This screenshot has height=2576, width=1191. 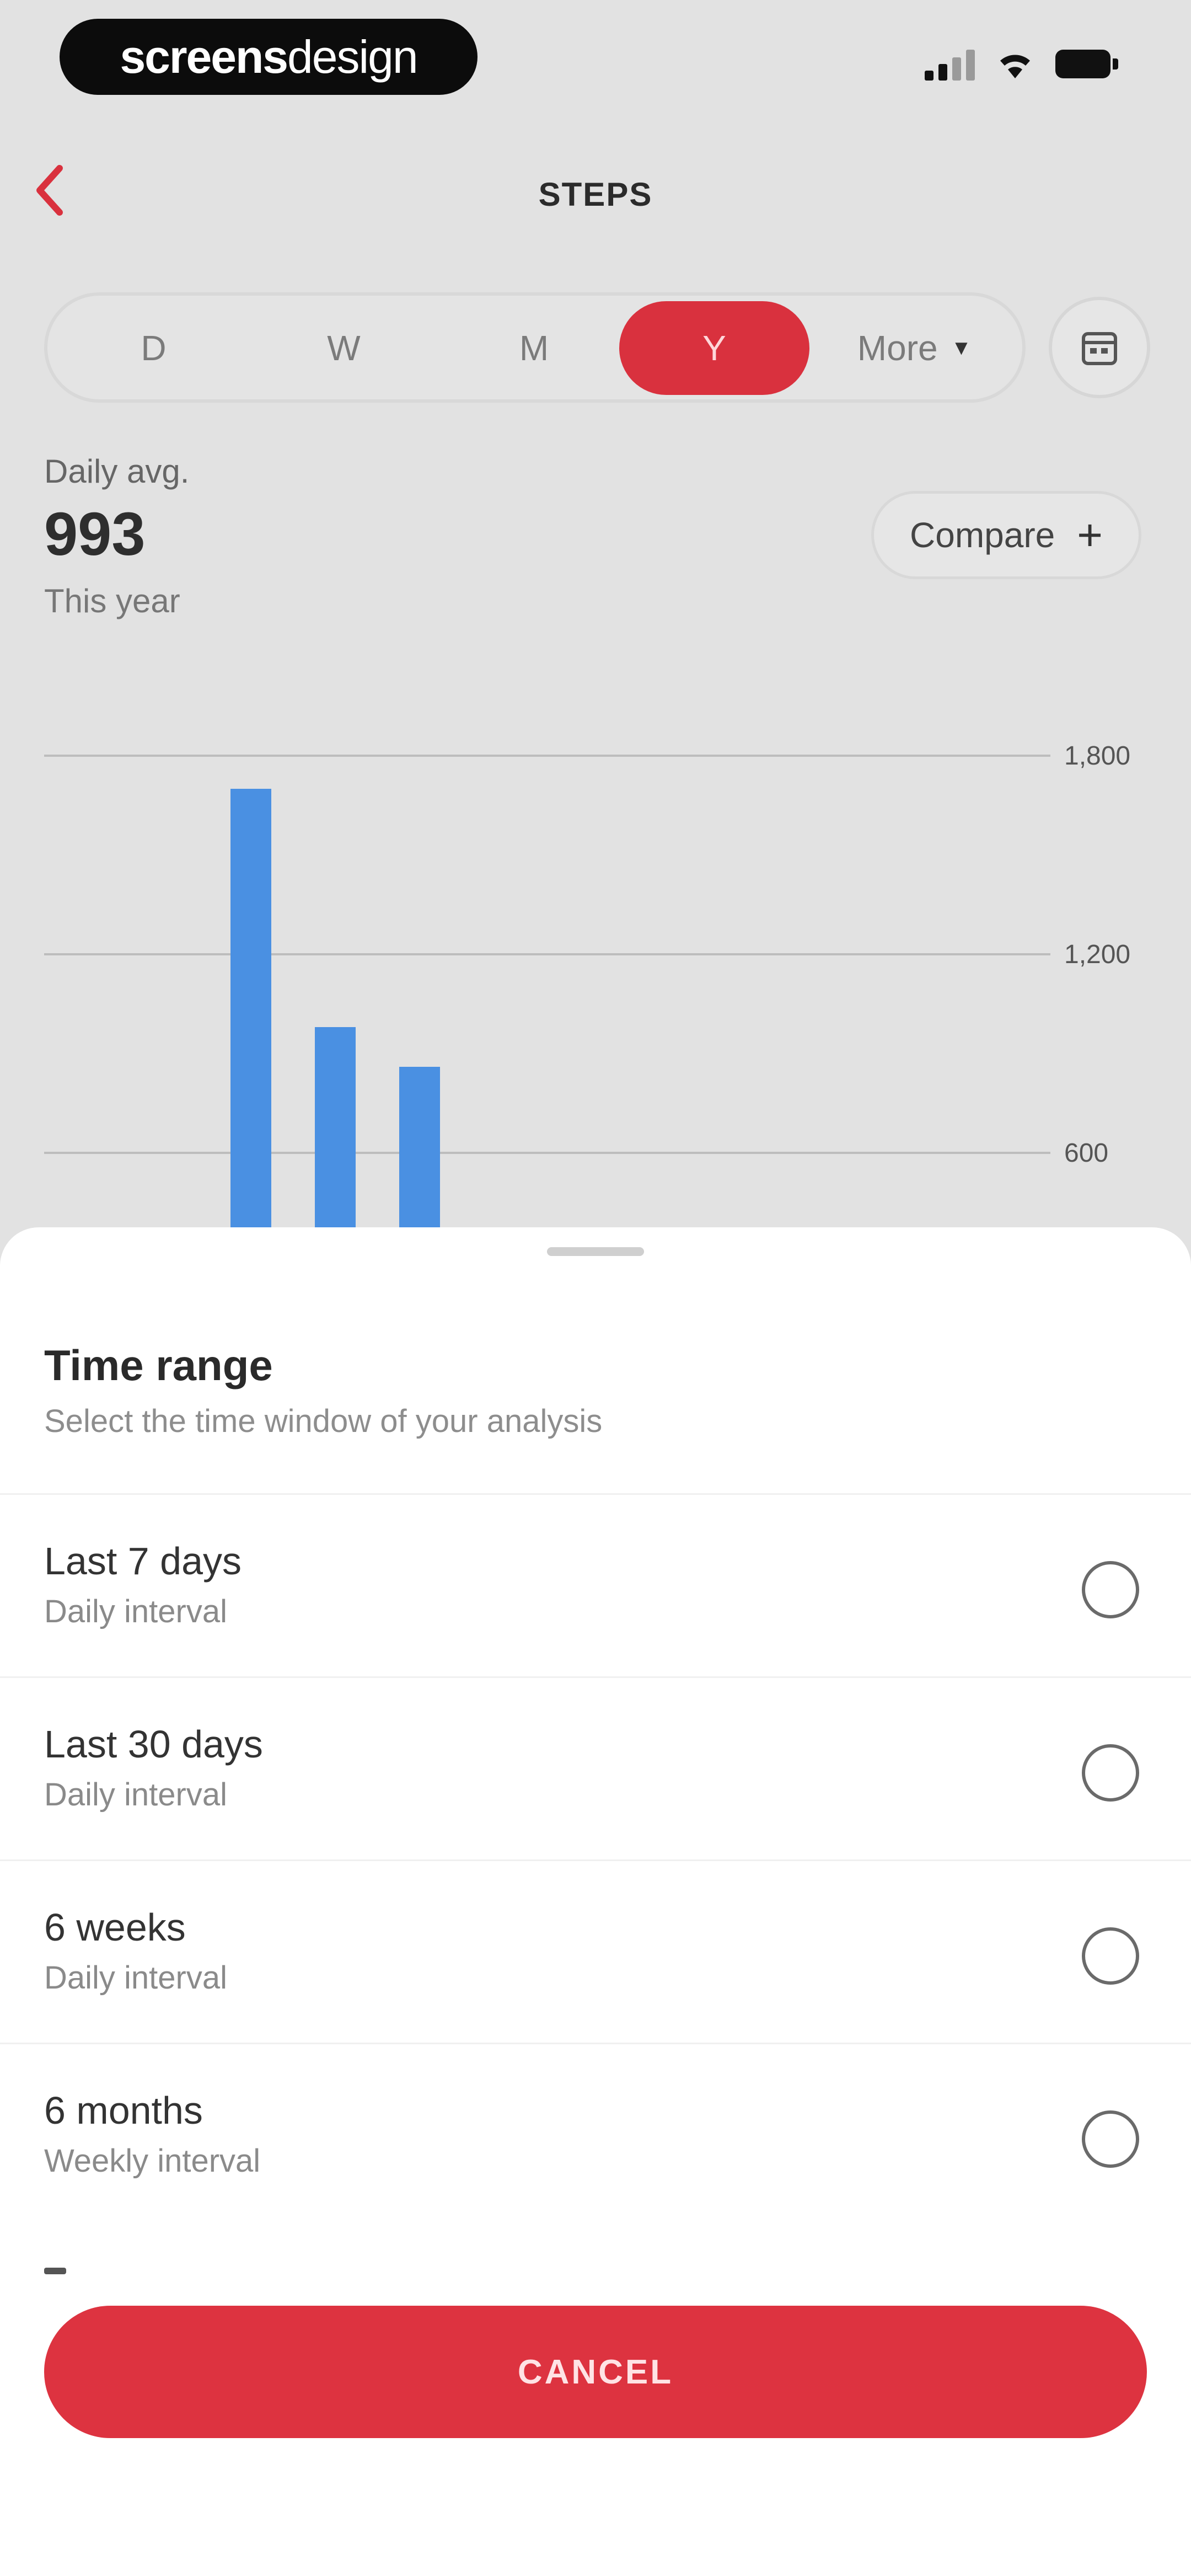 I want to click on sheet-subtitle: Select the time window of your analysis, so click(x=323, y=1421).